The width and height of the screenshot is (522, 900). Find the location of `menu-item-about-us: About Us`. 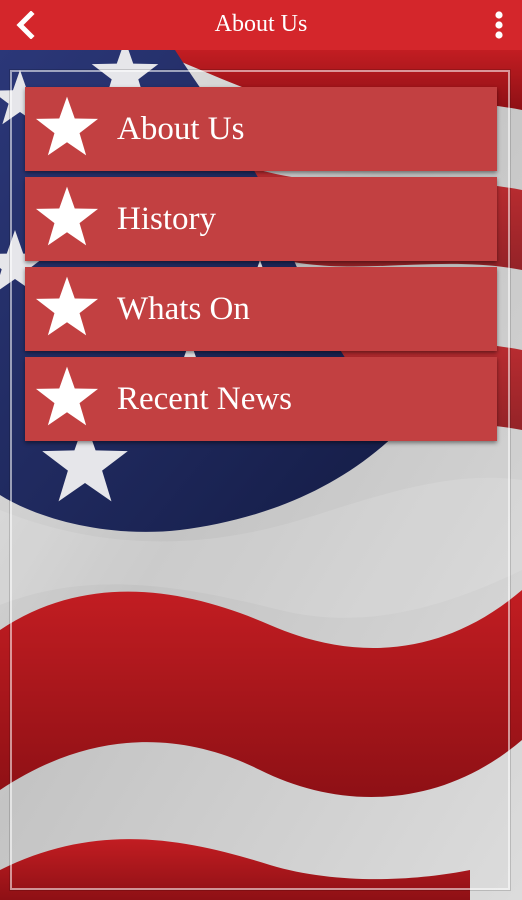

menu-item-about-us: About Us is located at coordinates (261, 129).